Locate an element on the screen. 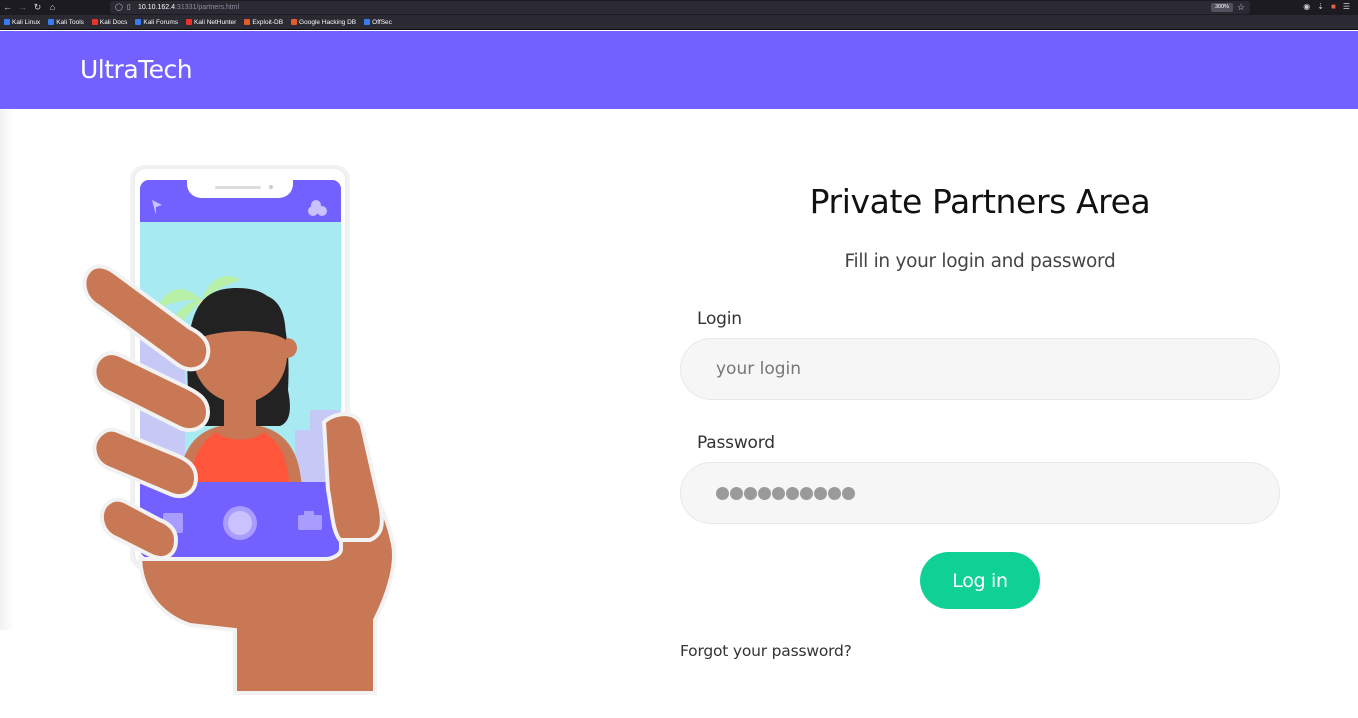 The width and height of the screenshot is (1358, 718). bookmark-label: Kali Linux is located at coordinates (26, 22).